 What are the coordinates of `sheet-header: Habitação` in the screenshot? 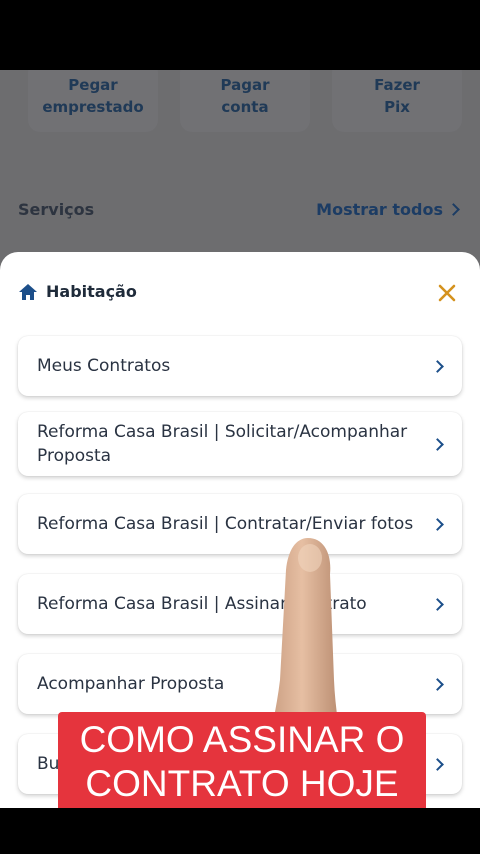 It's located at (77, 291).